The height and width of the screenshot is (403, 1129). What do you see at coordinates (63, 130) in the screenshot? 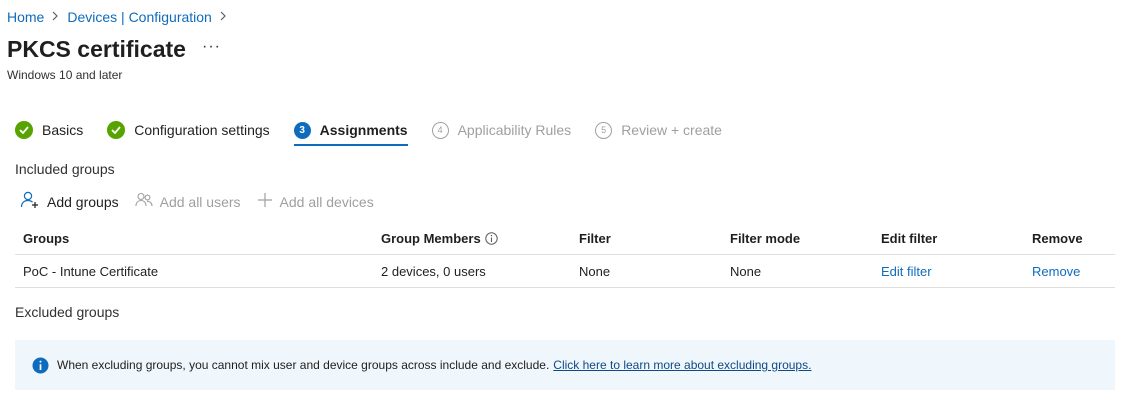
I see `tab-label: Basics` at bounding box center [63, 130].